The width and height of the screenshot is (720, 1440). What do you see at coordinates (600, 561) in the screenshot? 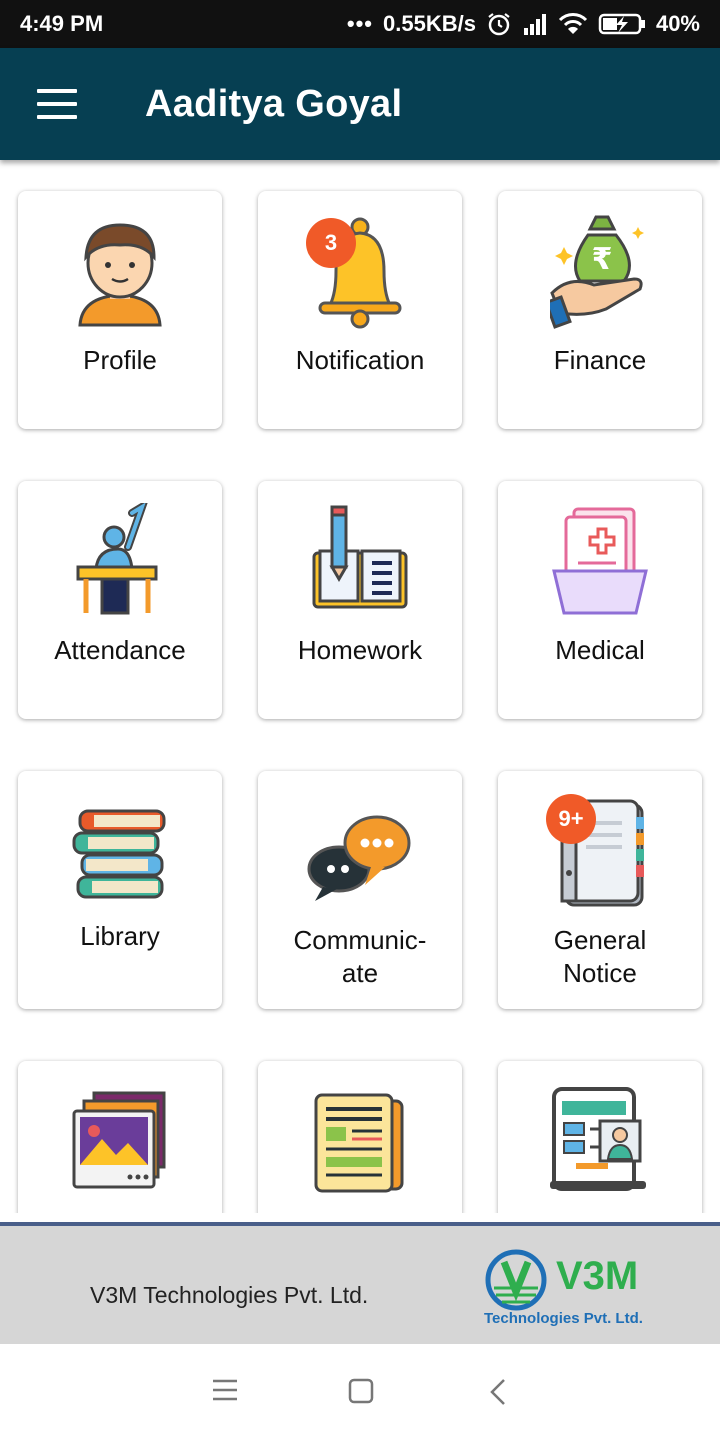
I see `medical-folder-icon` at bounding box center [600, 561].